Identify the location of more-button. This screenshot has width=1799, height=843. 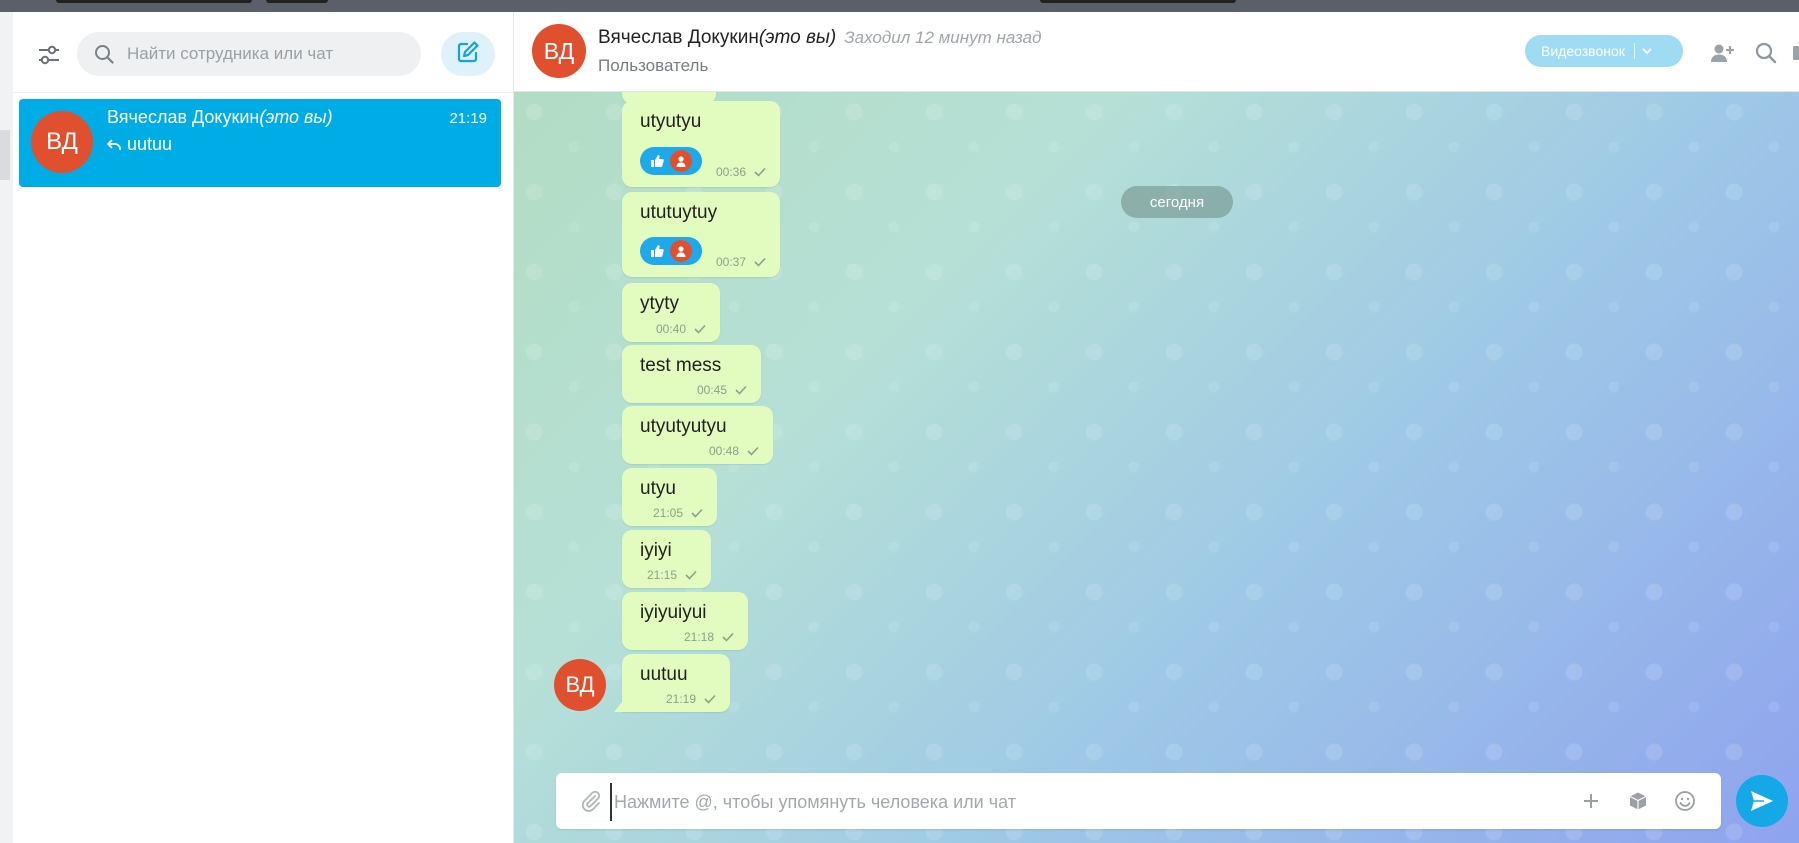
(1794, 53).